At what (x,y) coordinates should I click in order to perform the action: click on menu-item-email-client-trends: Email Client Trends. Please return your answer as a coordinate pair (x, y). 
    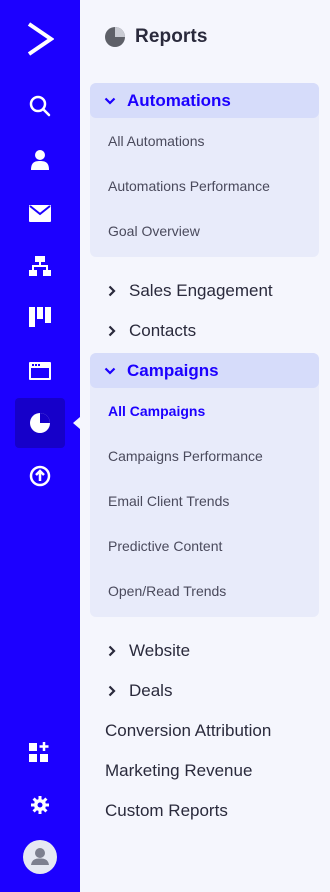
    Looking at the image, I should click on (204, 500).